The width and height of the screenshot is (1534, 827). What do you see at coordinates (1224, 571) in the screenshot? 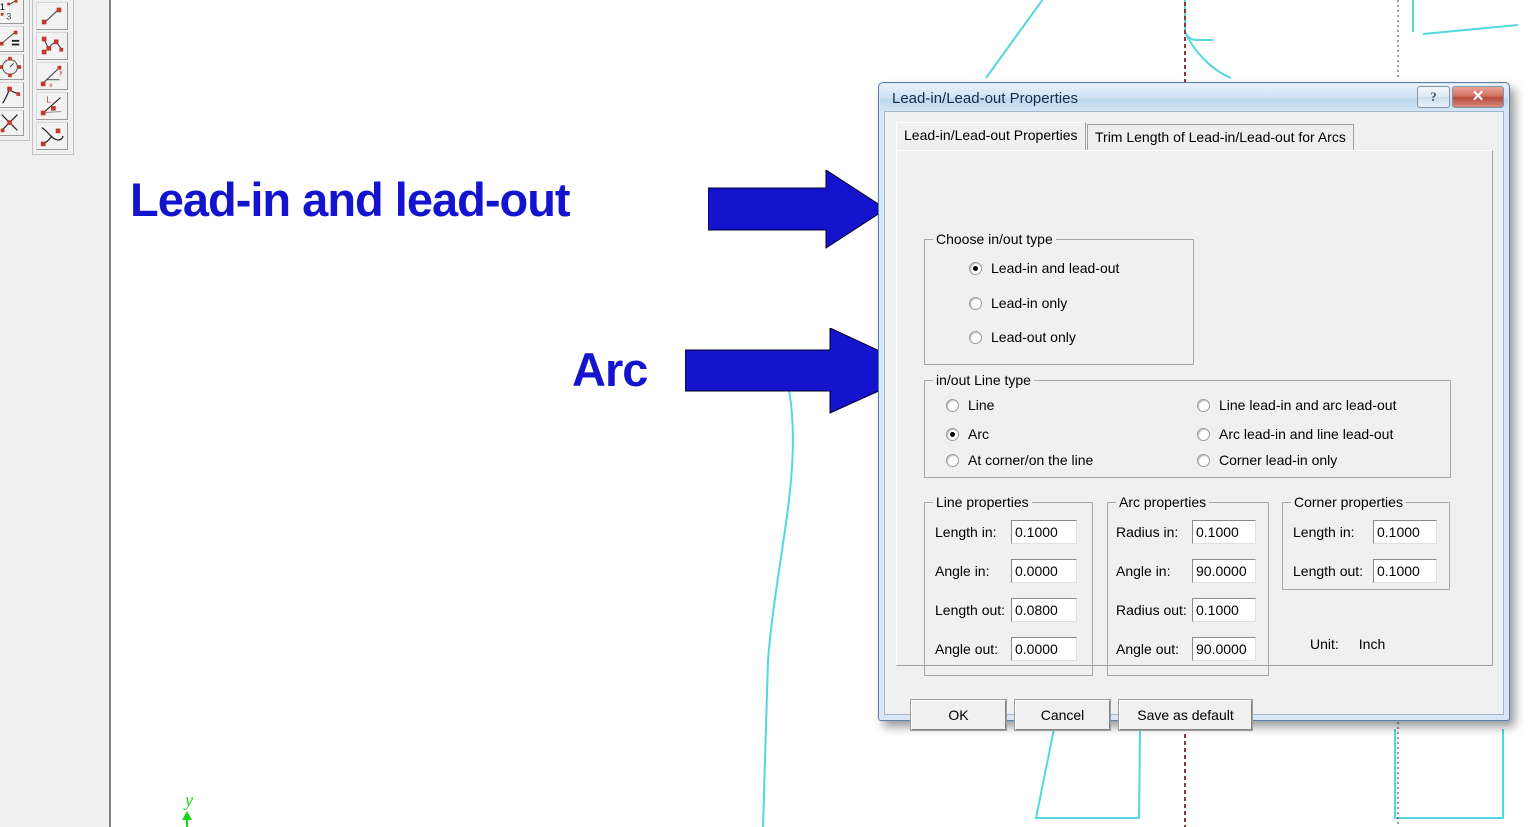
I see `arc-angle-in-input: 90.0000` at bounding box center [1224, 571].